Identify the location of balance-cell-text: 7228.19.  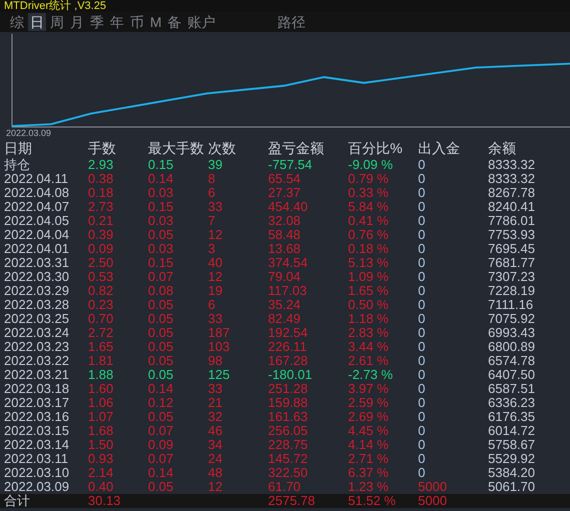
(512, 291).